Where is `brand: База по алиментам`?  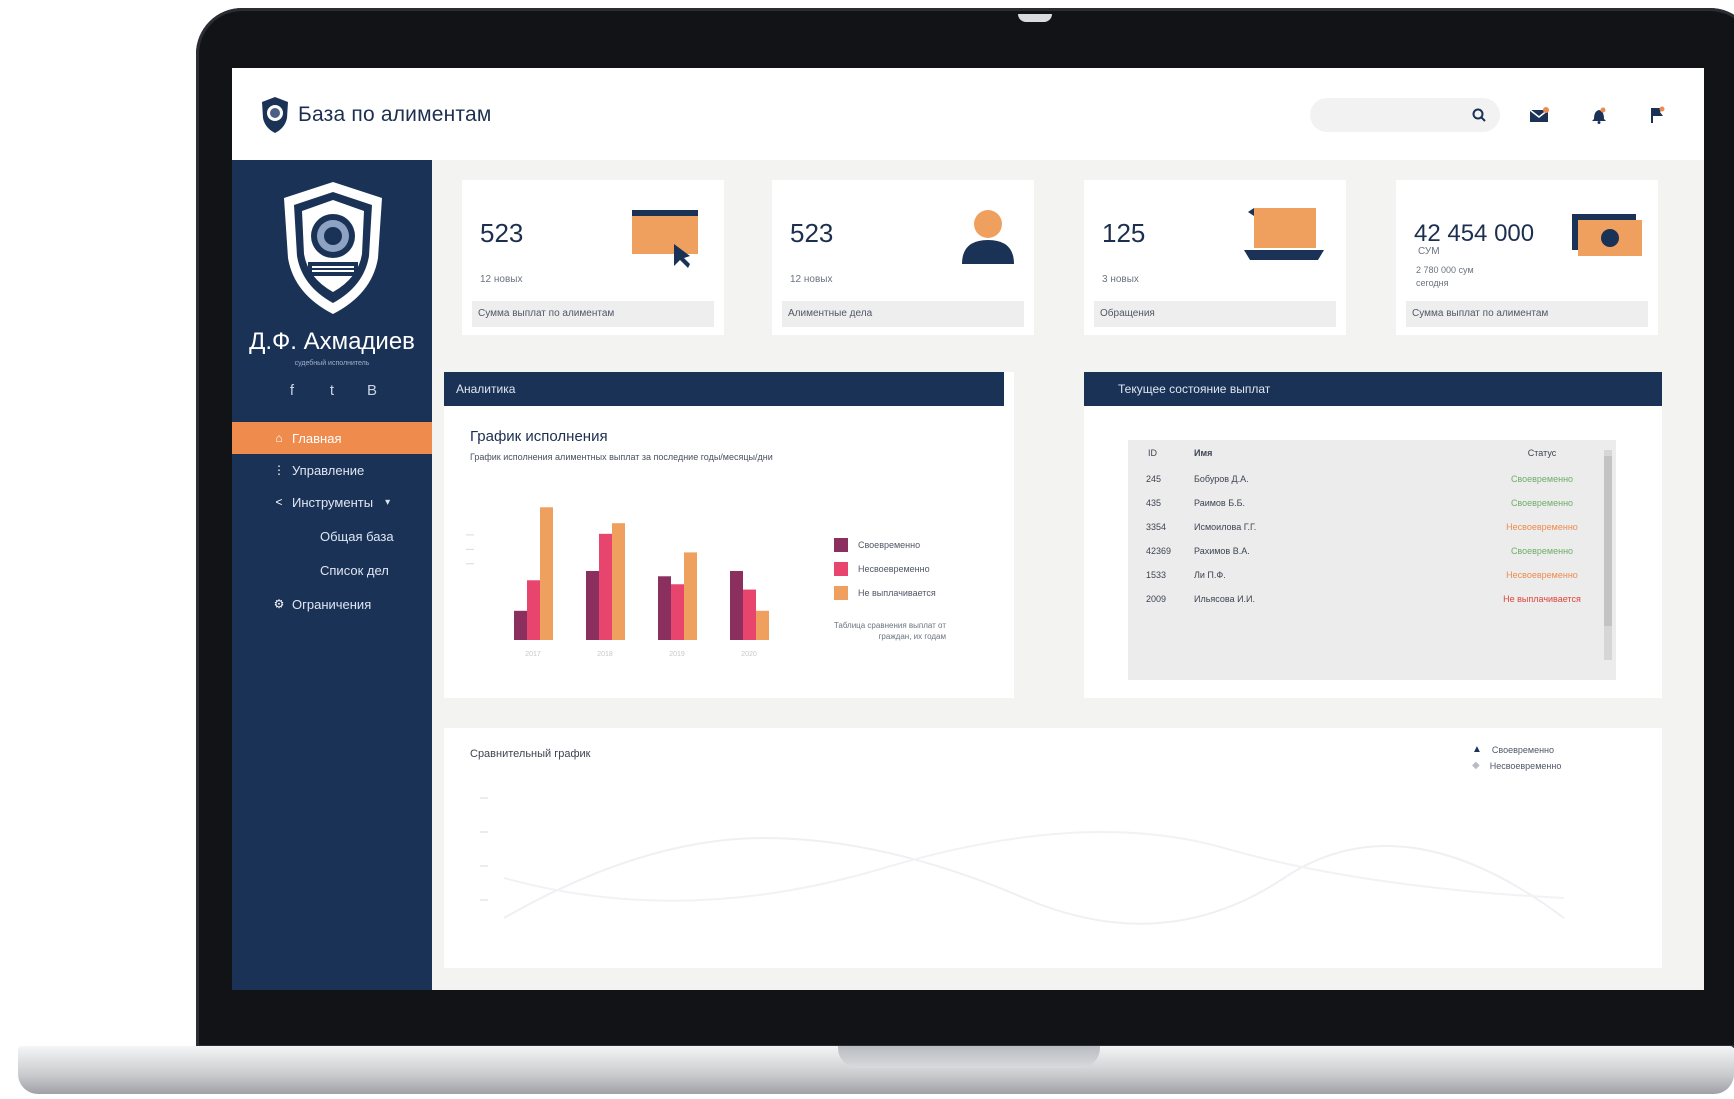
brand: База по алиментам is located at coordinates (376, 115).